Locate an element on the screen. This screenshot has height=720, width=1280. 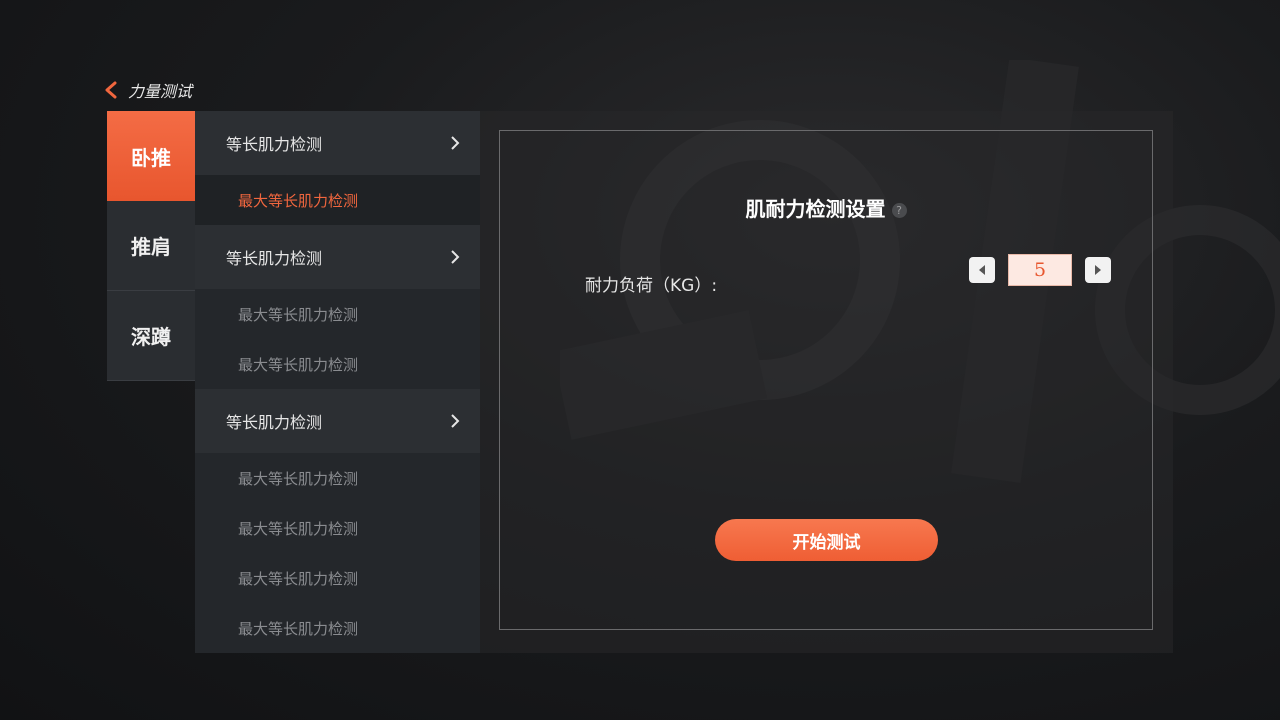
load-label: 耐力负荷（KG）: is located at coordinates (651, 286).